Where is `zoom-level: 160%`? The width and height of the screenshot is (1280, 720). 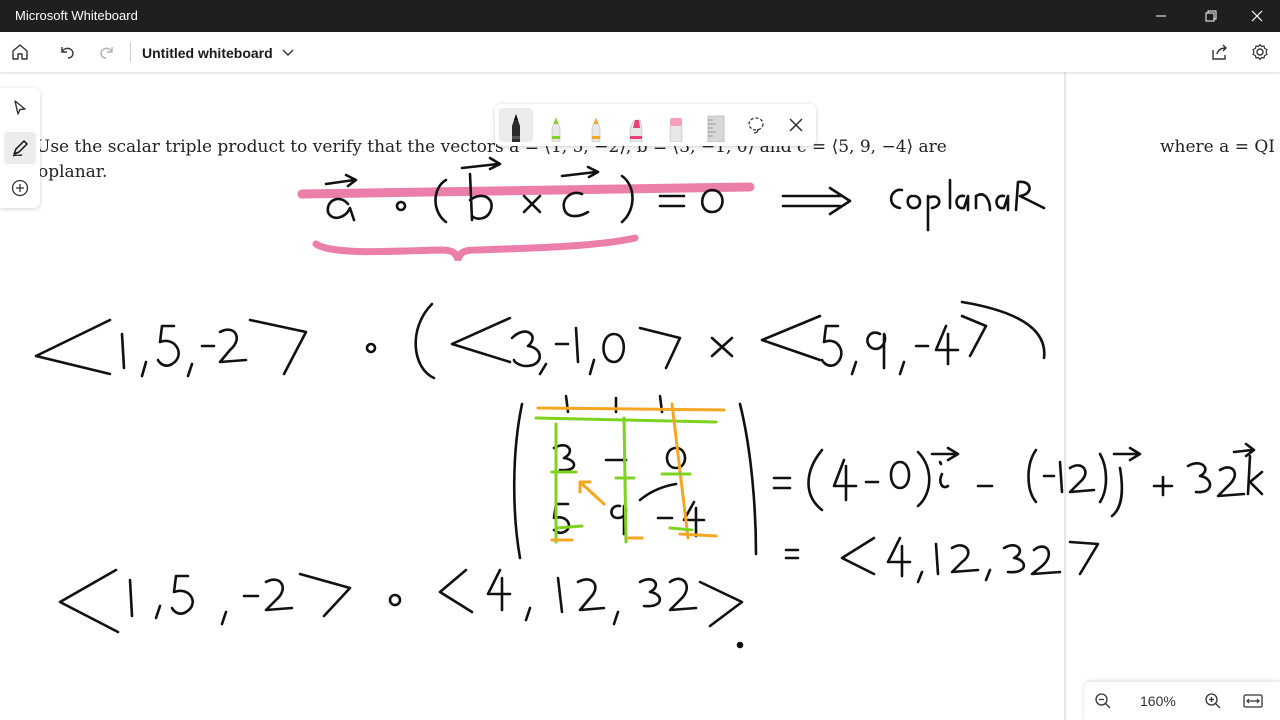 zoom-level: 160% is located at coordinates (1158, 701).